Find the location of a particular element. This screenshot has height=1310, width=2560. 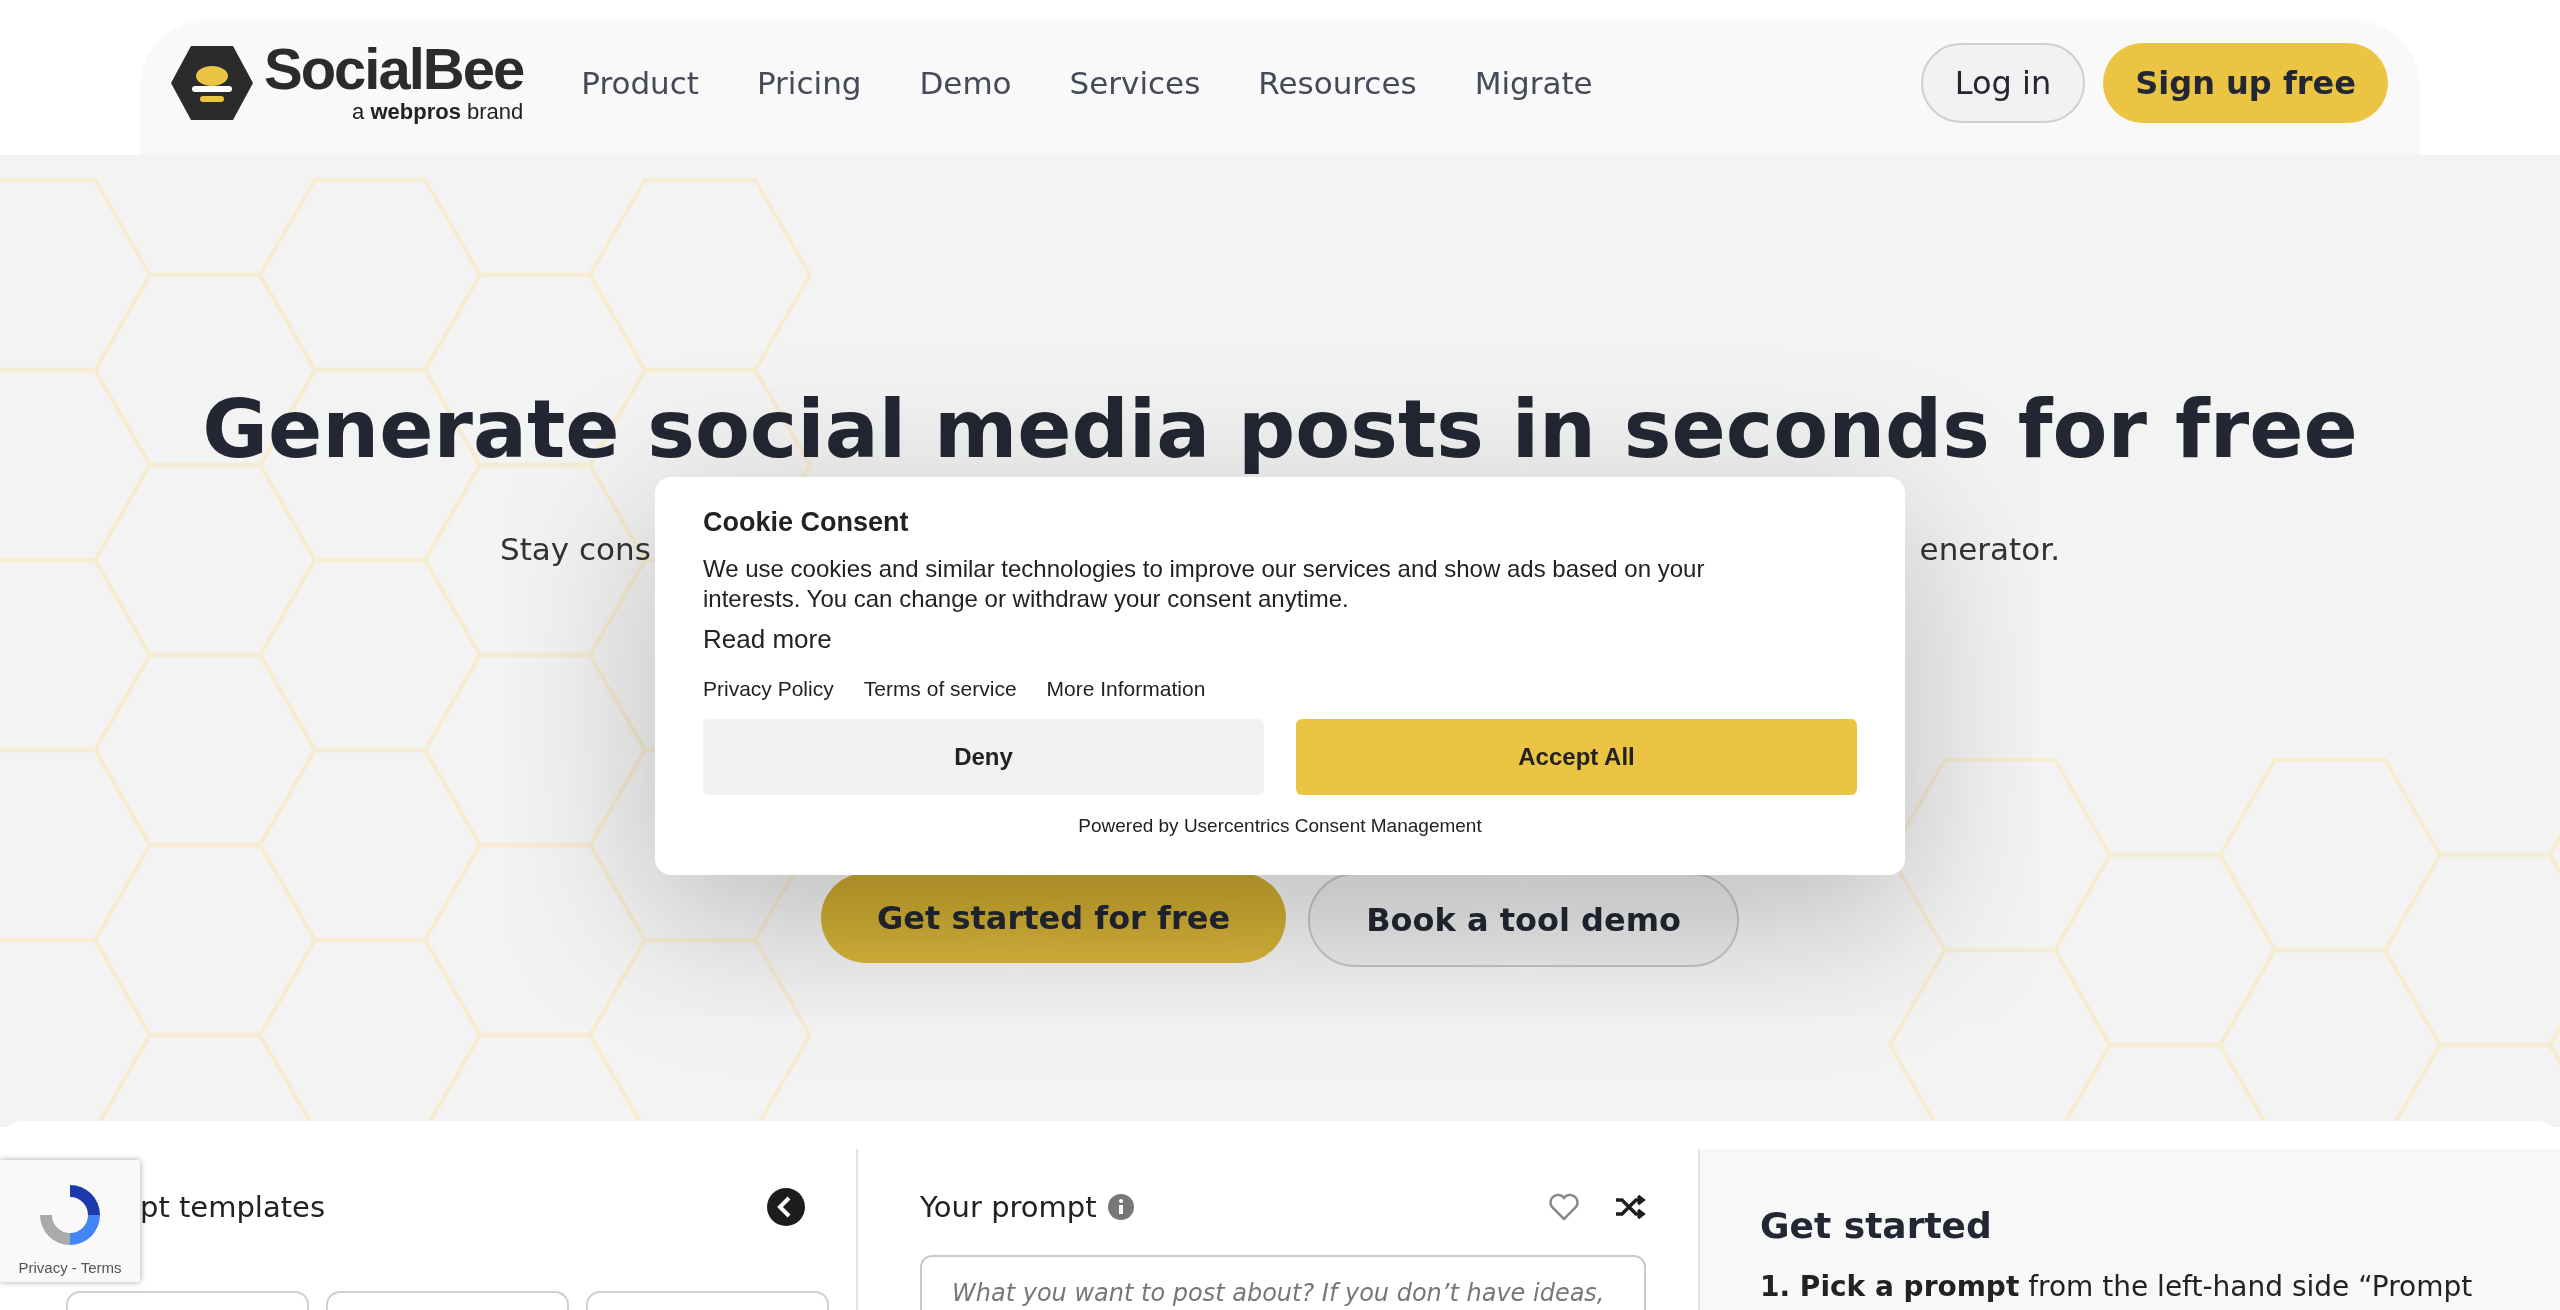

policy-link: More Information is located at coordinates (1126, 689).